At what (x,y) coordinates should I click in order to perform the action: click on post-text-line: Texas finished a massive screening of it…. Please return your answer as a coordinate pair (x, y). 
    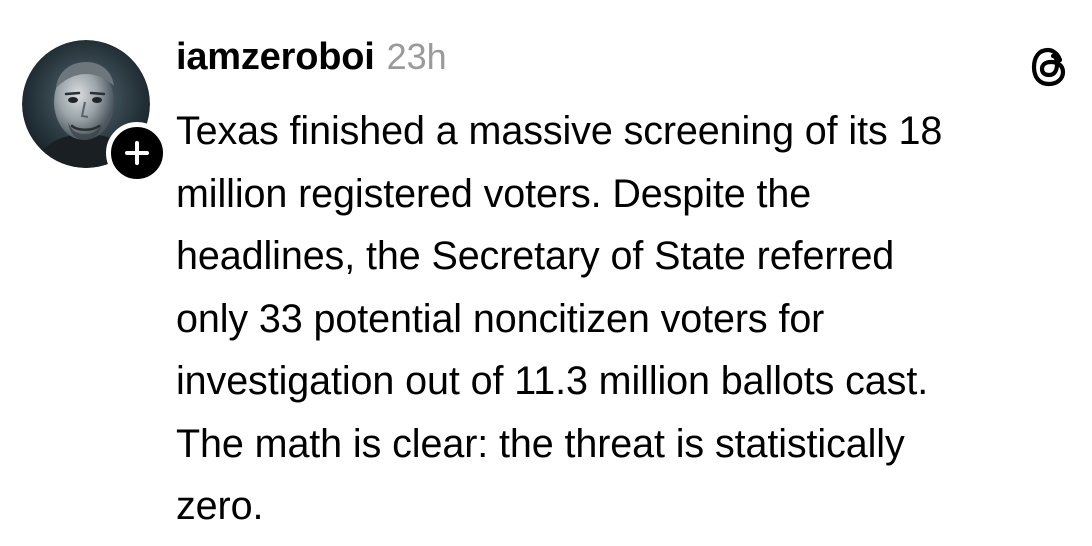
    Looking at the image, I should click on (559, 131).